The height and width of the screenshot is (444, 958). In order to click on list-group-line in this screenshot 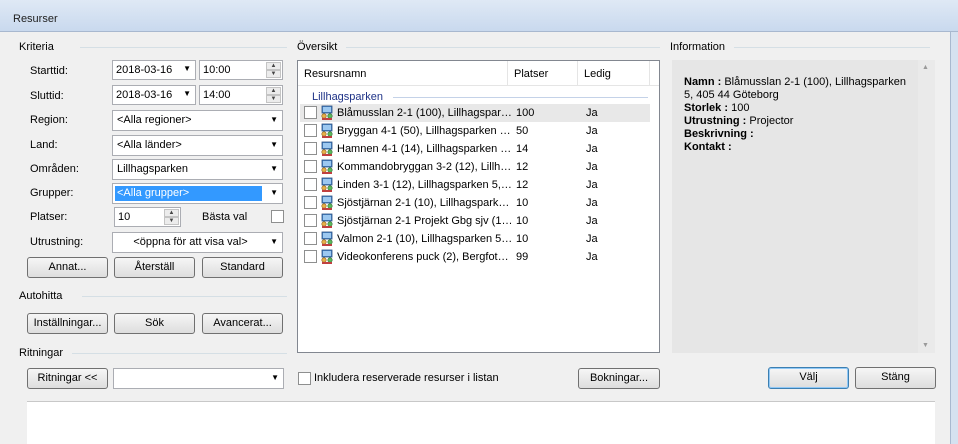, I will do `click(520, 97)`.